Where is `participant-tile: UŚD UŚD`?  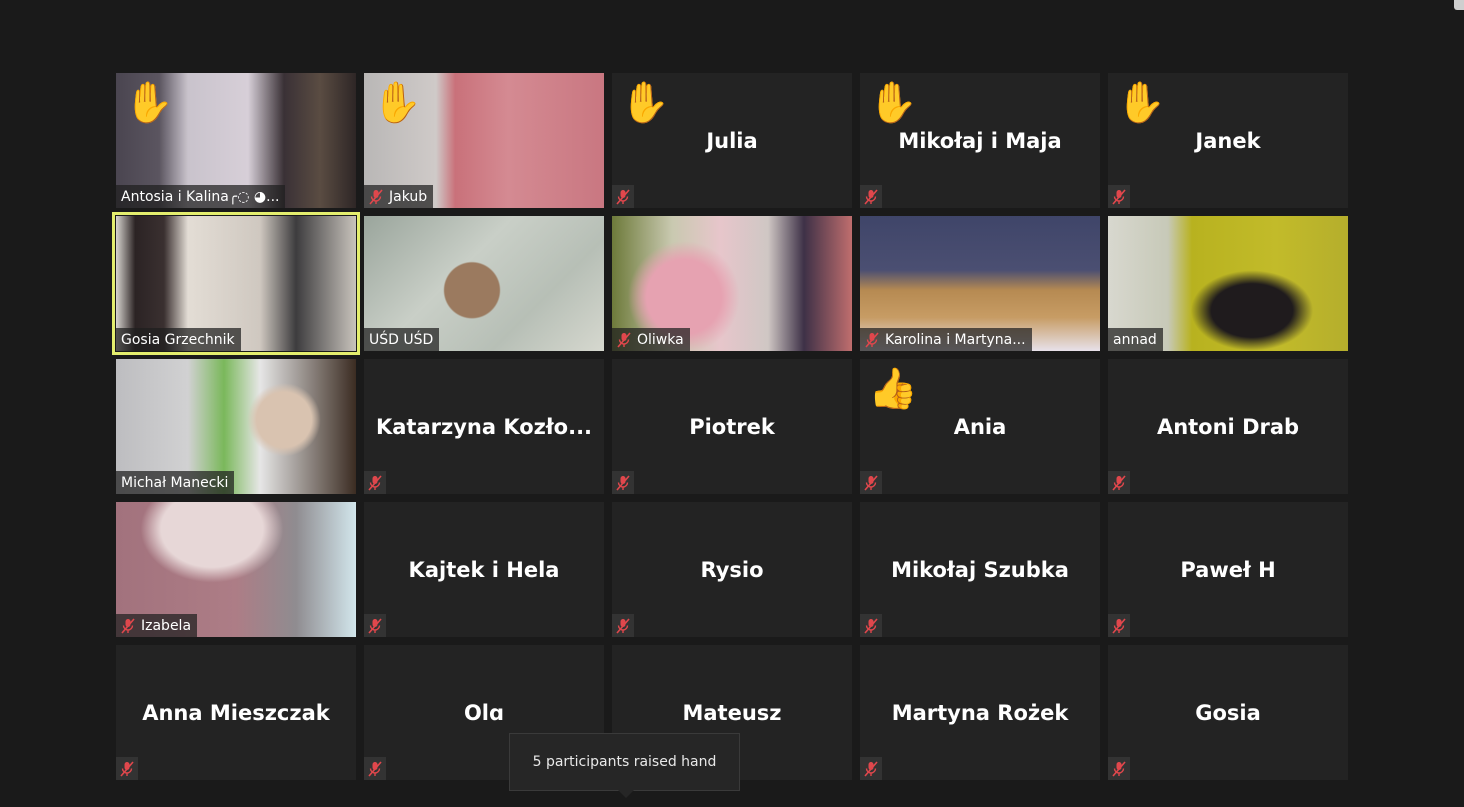 participant-tile: UŚD UŚD is located at coordinates (484, 283).